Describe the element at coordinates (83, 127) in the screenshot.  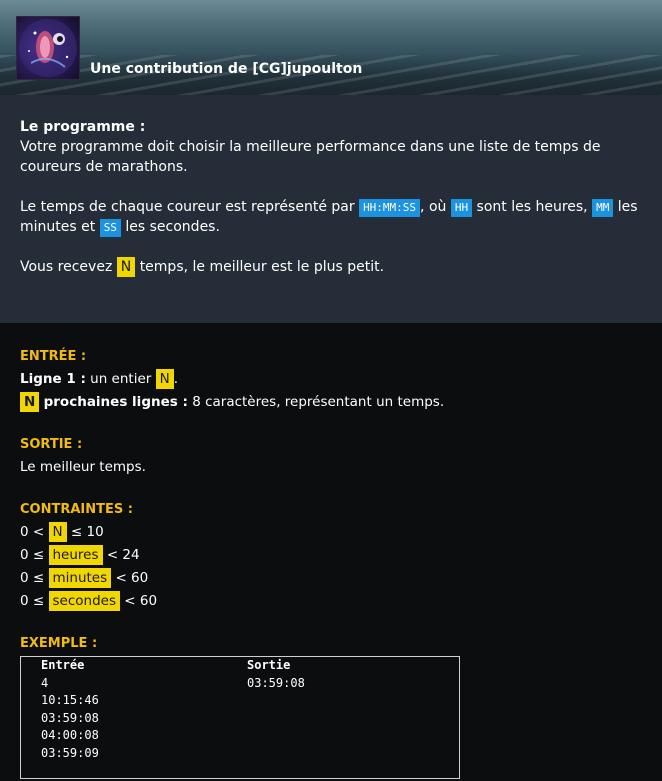
I see `statement-title: Le programme :` at that location.